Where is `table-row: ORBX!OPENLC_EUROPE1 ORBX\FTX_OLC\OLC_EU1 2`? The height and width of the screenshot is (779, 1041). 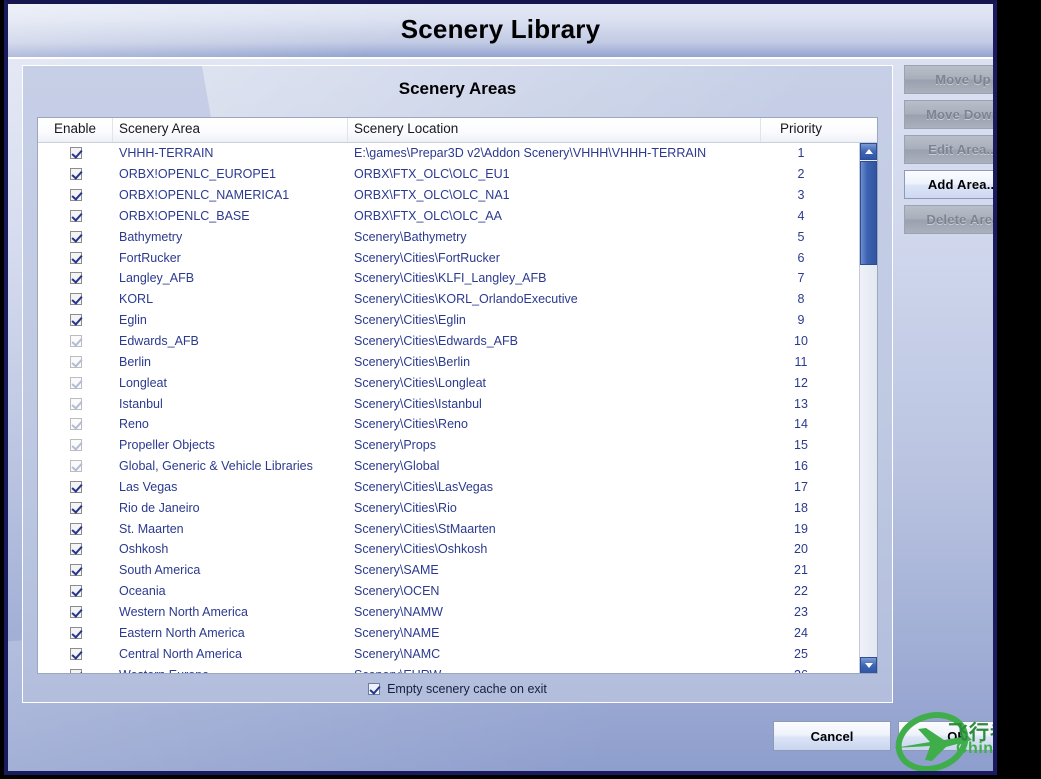 table-row: ORBX!OPENLC_EUROPE1 ORBX\FTX_OLC\OLC_EU1 2 is located at coordinates (457, 174).